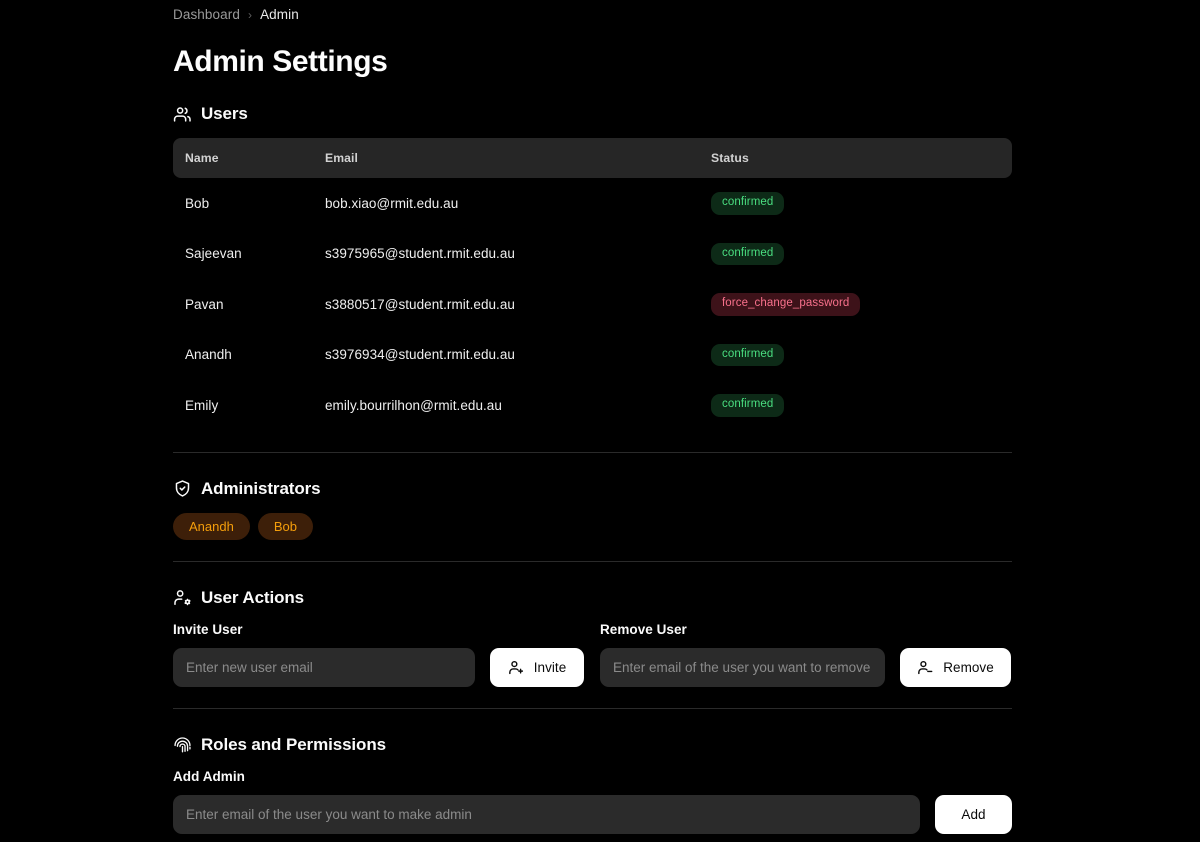 The image size is (1200, 842). Describe the element at coordinates (861, 304) in the screenshot. I see `cell-status: force_change_password` at that location.